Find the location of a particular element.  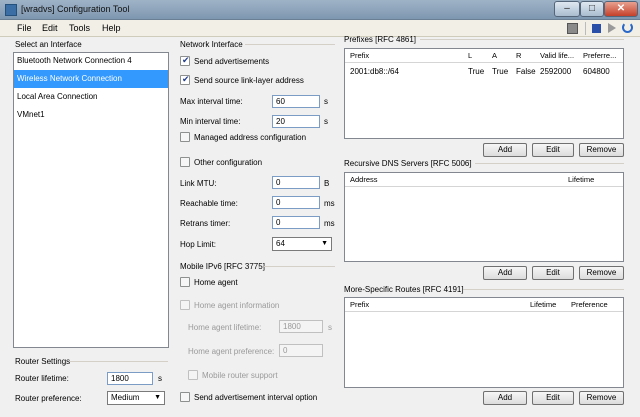

select-value: Medium is located at coordinates (125, 397).